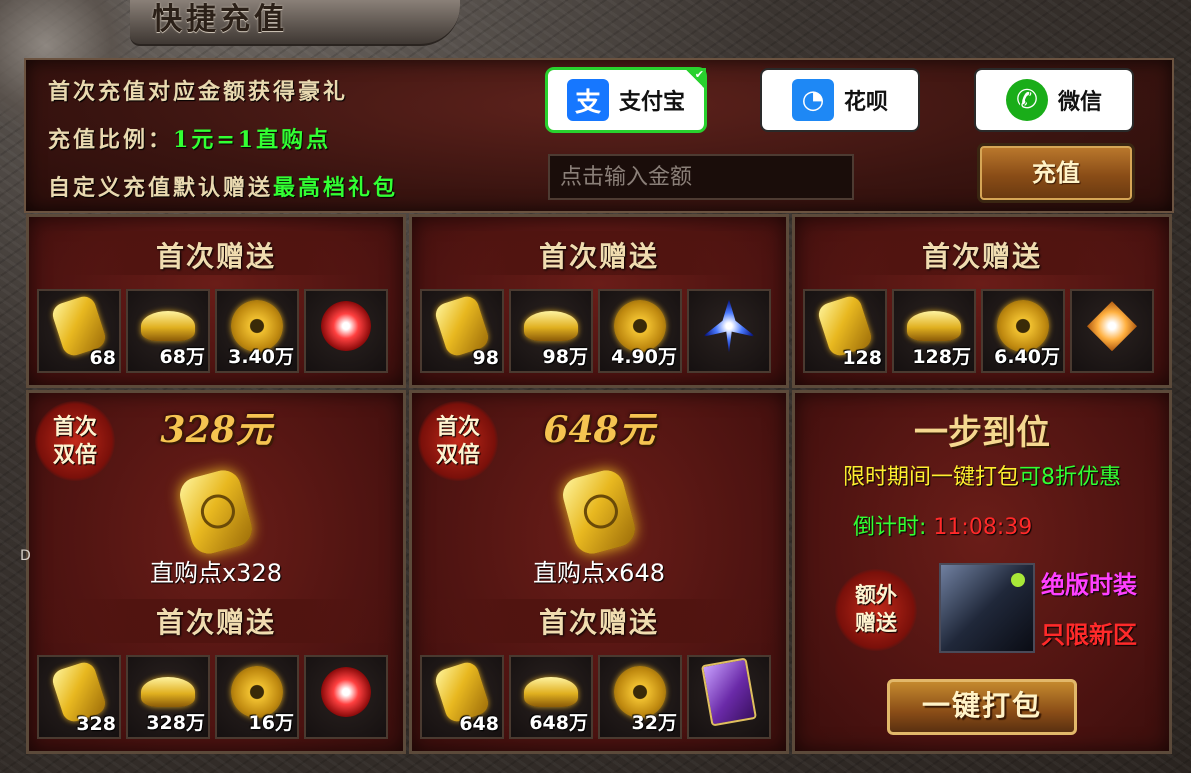 The height and width of the screenshot is (773, 1191). I want to click on purchase-points: 直购点x328, so click(215, 573).